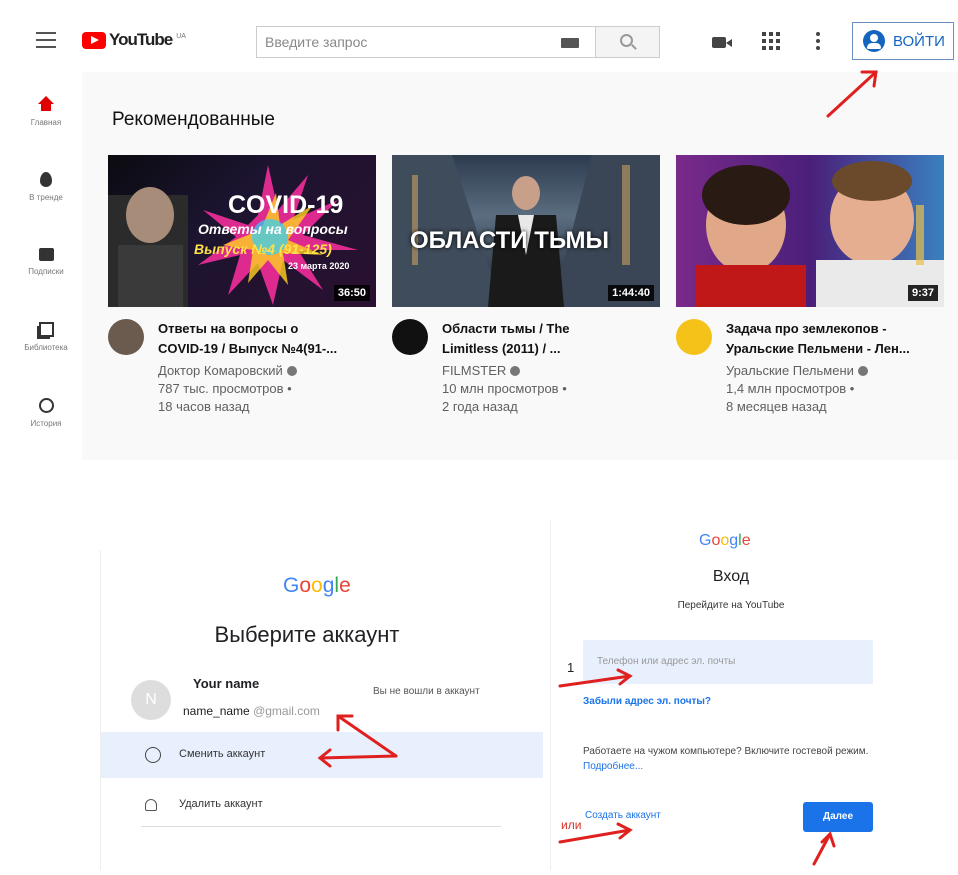 The image size is (958, 875). I want to click on email-field-placeholder: Телефон или адрес эл. почты, so click(666, 661).